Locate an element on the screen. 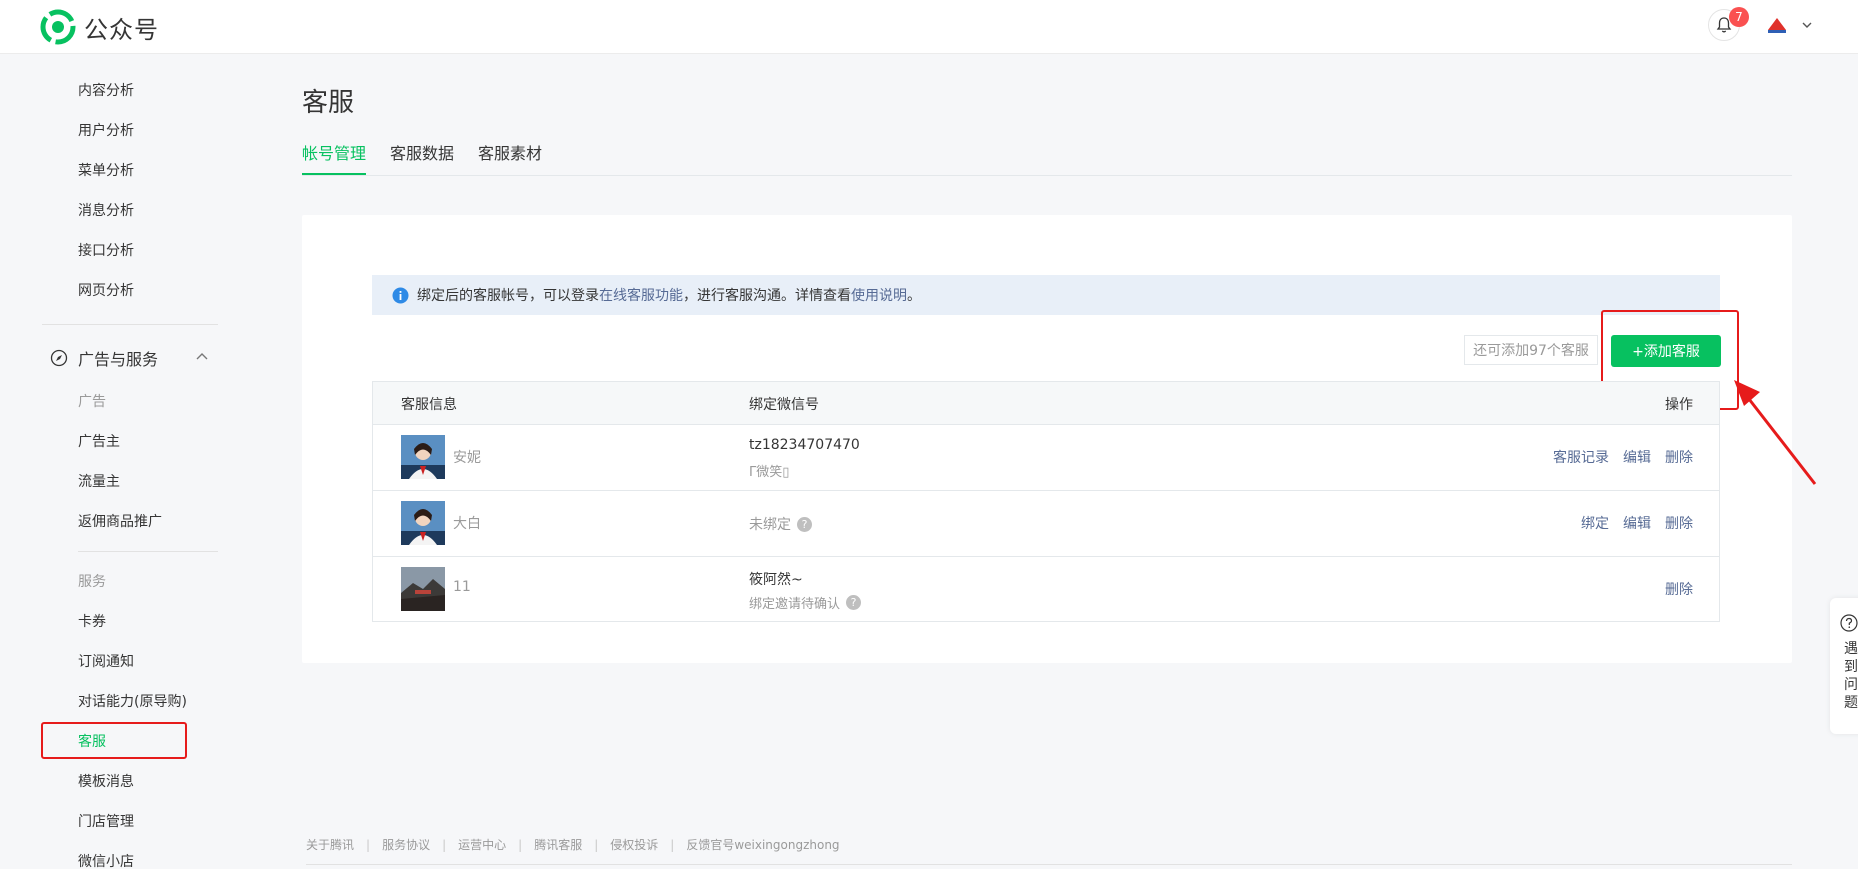 This screenshot has width=1858, height=869. footer-link-ops-center: 运营中心 is located at coordinates (482, 844).